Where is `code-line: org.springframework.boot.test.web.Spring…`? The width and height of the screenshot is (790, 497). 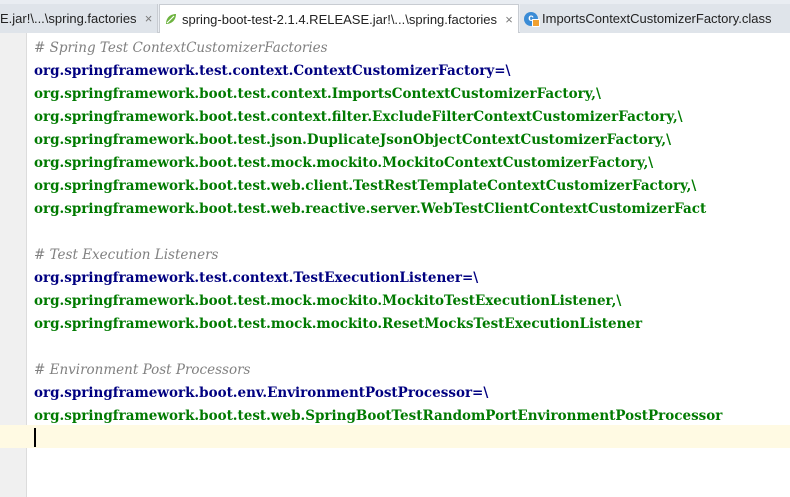 code-line: org.springframework.boot.test.web.Spring… is located at coordinates (378, 416).